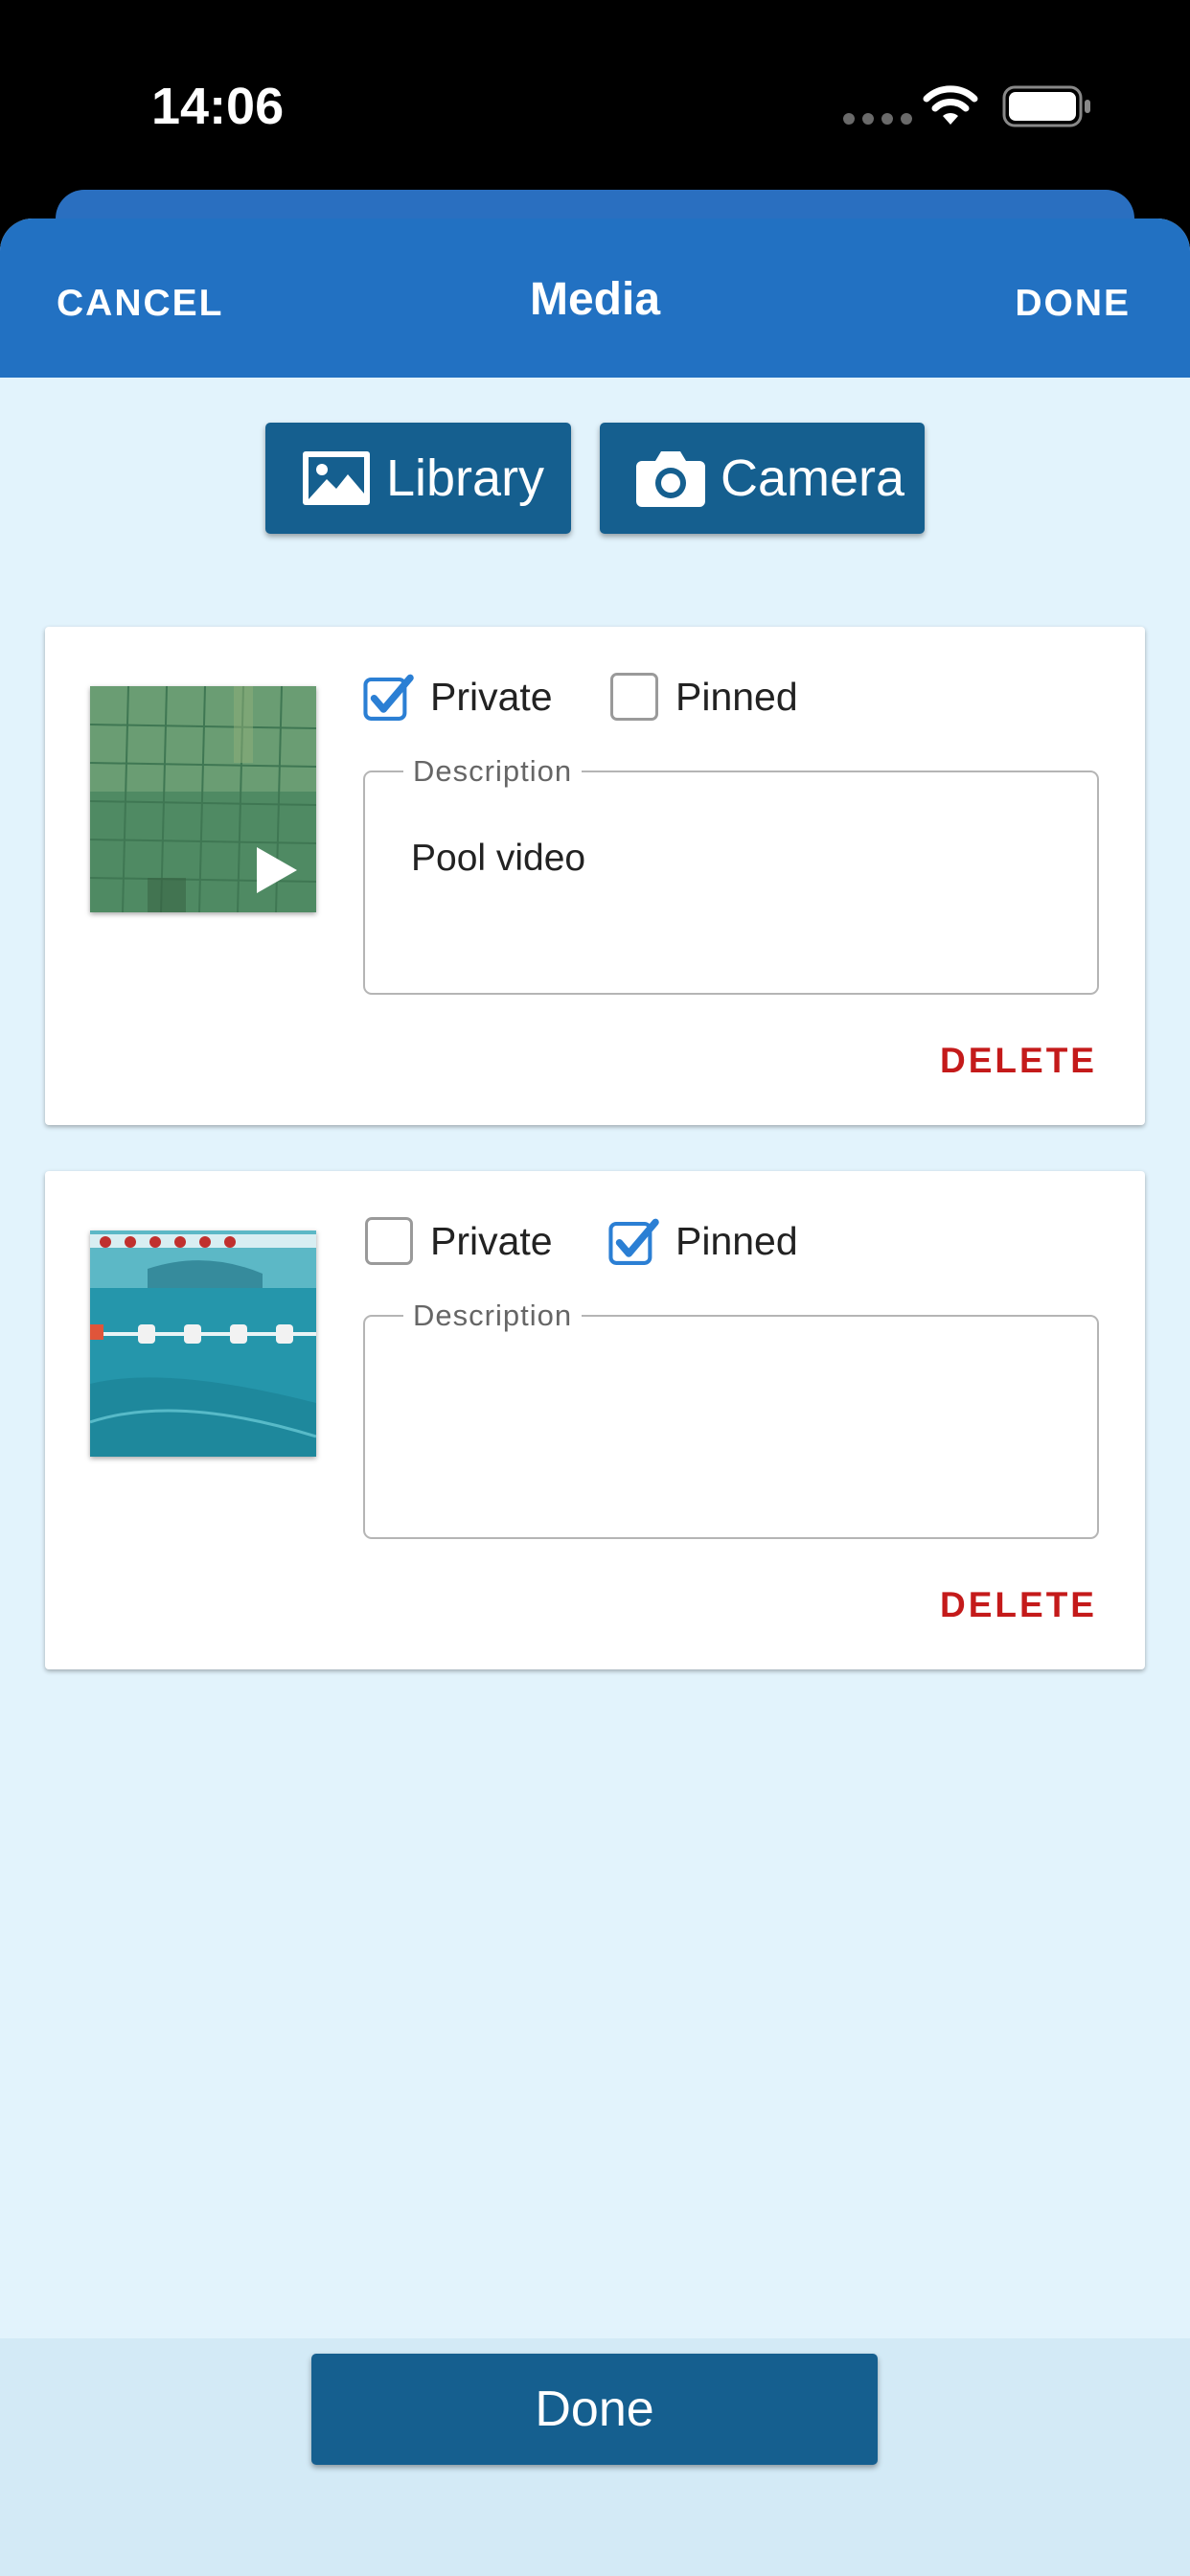 The image size is (1190, 2576). I want to click on video-thumbnail, so click(203, 799).